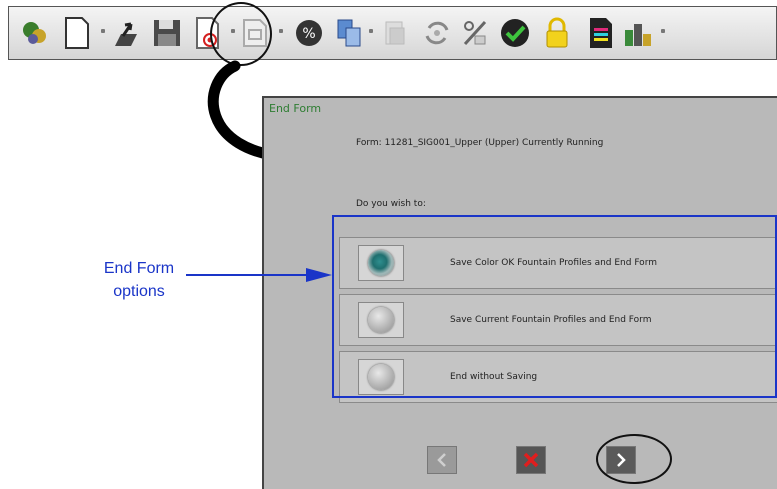 This screenshot has width=777, height=489. What do you see at coordinates (601, 33) in the screenshot?
I see `report-icon` at bounding box center [601, 33].